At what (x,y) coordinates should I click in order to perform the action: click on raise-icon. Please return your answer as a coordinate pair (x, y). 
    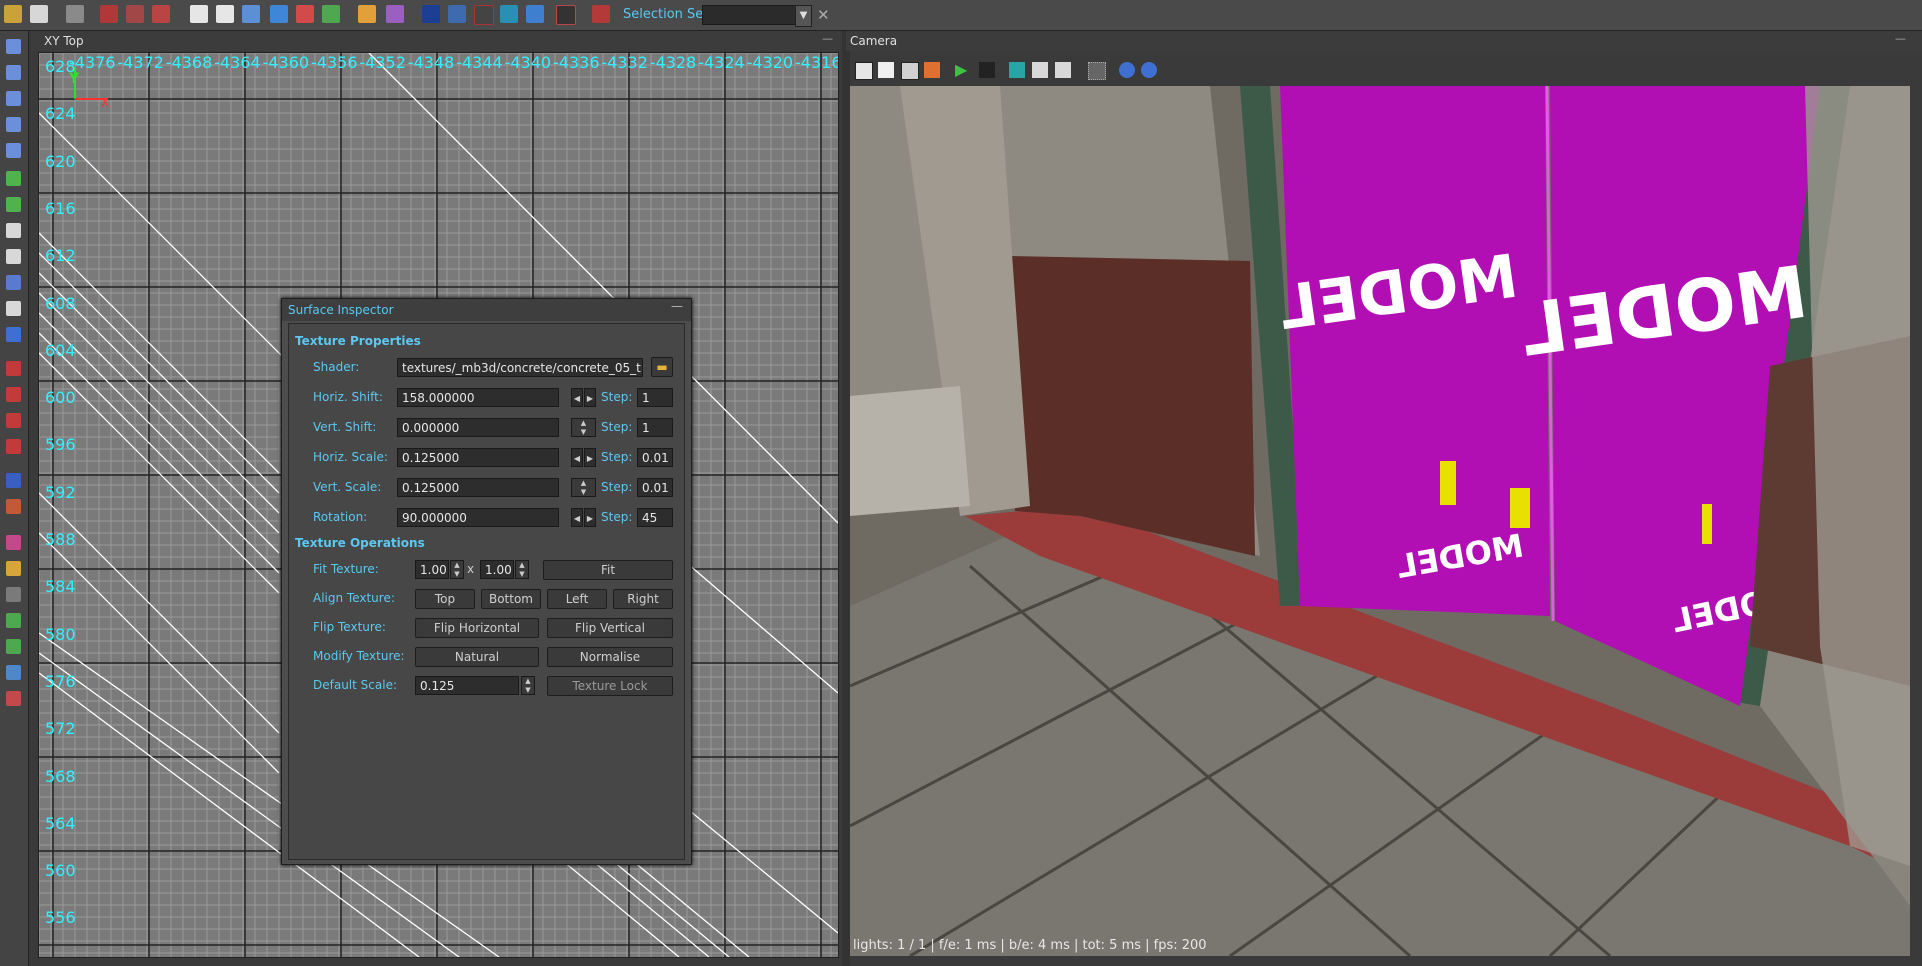
    Looking at the image, I should click on (1063, 70).